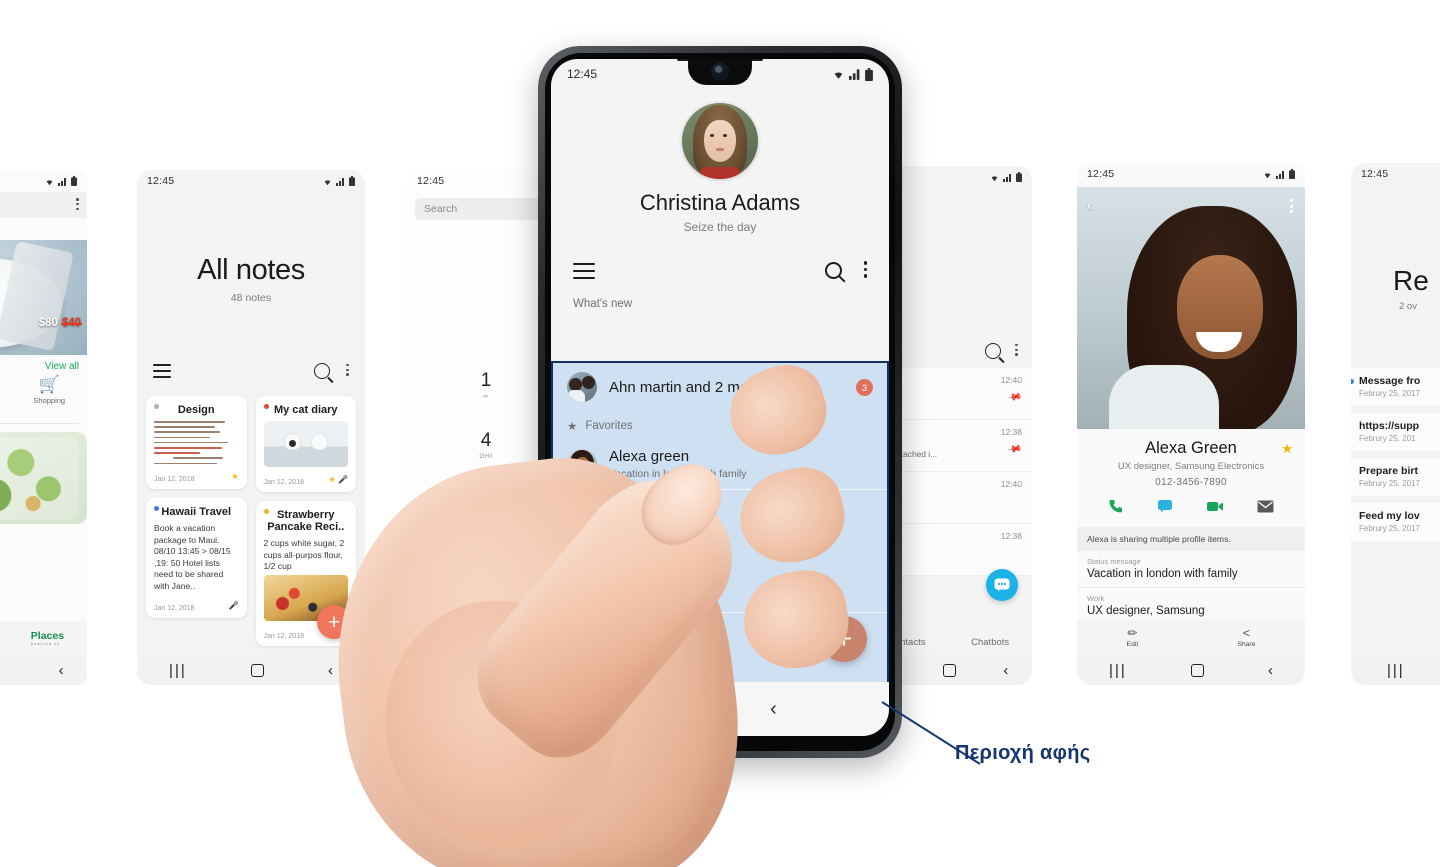 The width and height of the screenshot is (1440, 867). Describe the element at coordinates (1395, 522) in the screenshot. I see `list-item: Feed my lov Februry 25, 2017` at that location.